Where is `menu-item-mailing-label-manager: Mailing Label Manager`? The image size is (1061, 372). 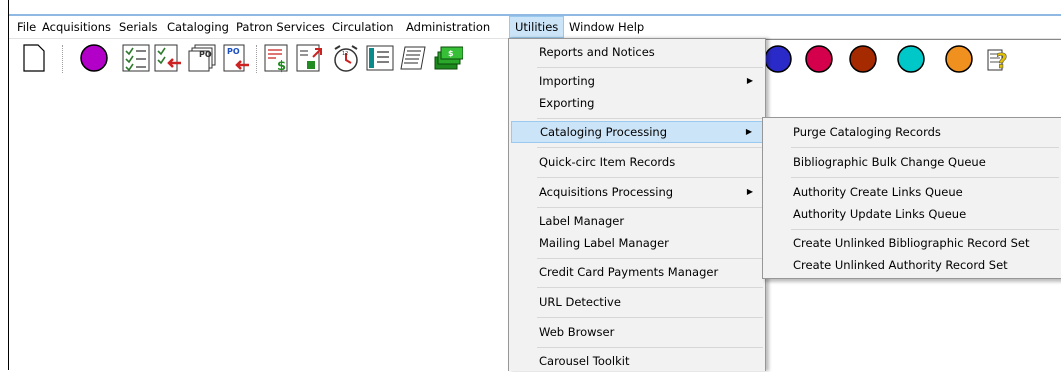 menu-item-mailing-label-manager: Mailing Label Manager is located at coordinates (637, 243).